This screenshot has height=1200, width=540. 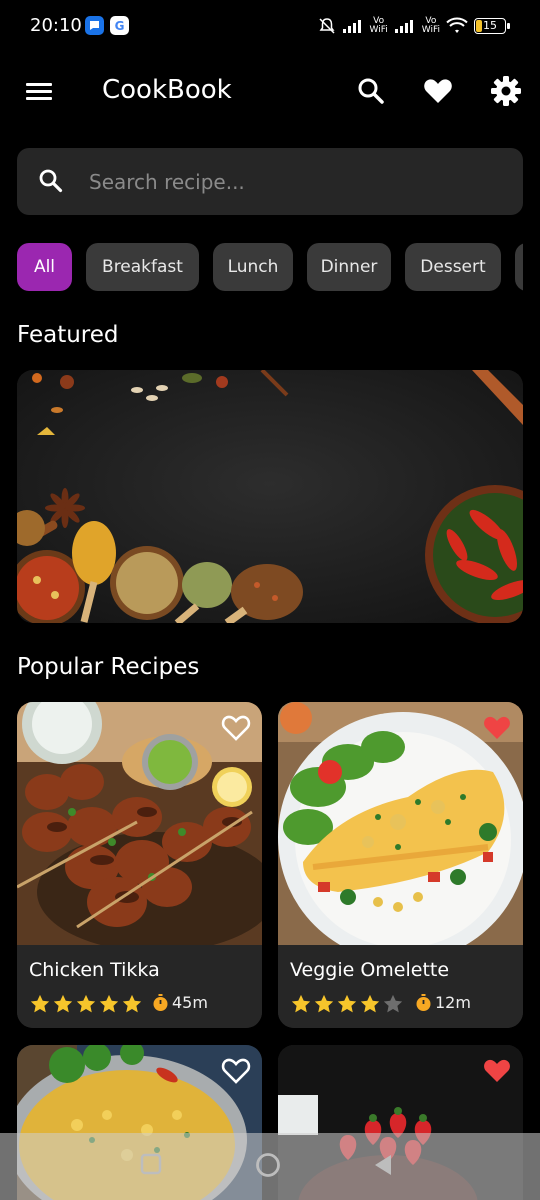 I want to click on cook-time: 12m, so click(x=443, y=1002).